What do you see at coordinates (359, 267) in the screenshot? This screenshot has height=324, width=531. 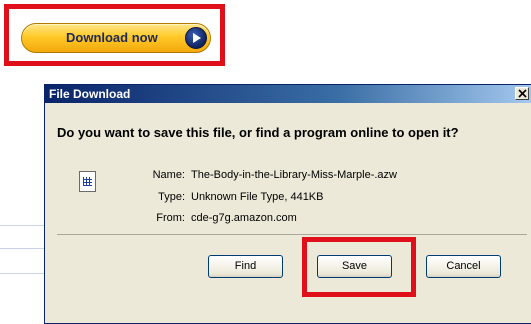 I see `save-highlight-box` at bounding box center [359, 267].